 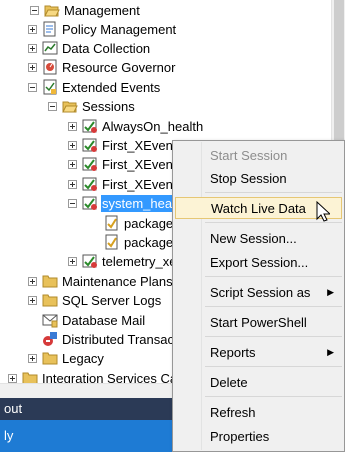 I want to click on tree-node-management: Management, so click(x=85, y=10).